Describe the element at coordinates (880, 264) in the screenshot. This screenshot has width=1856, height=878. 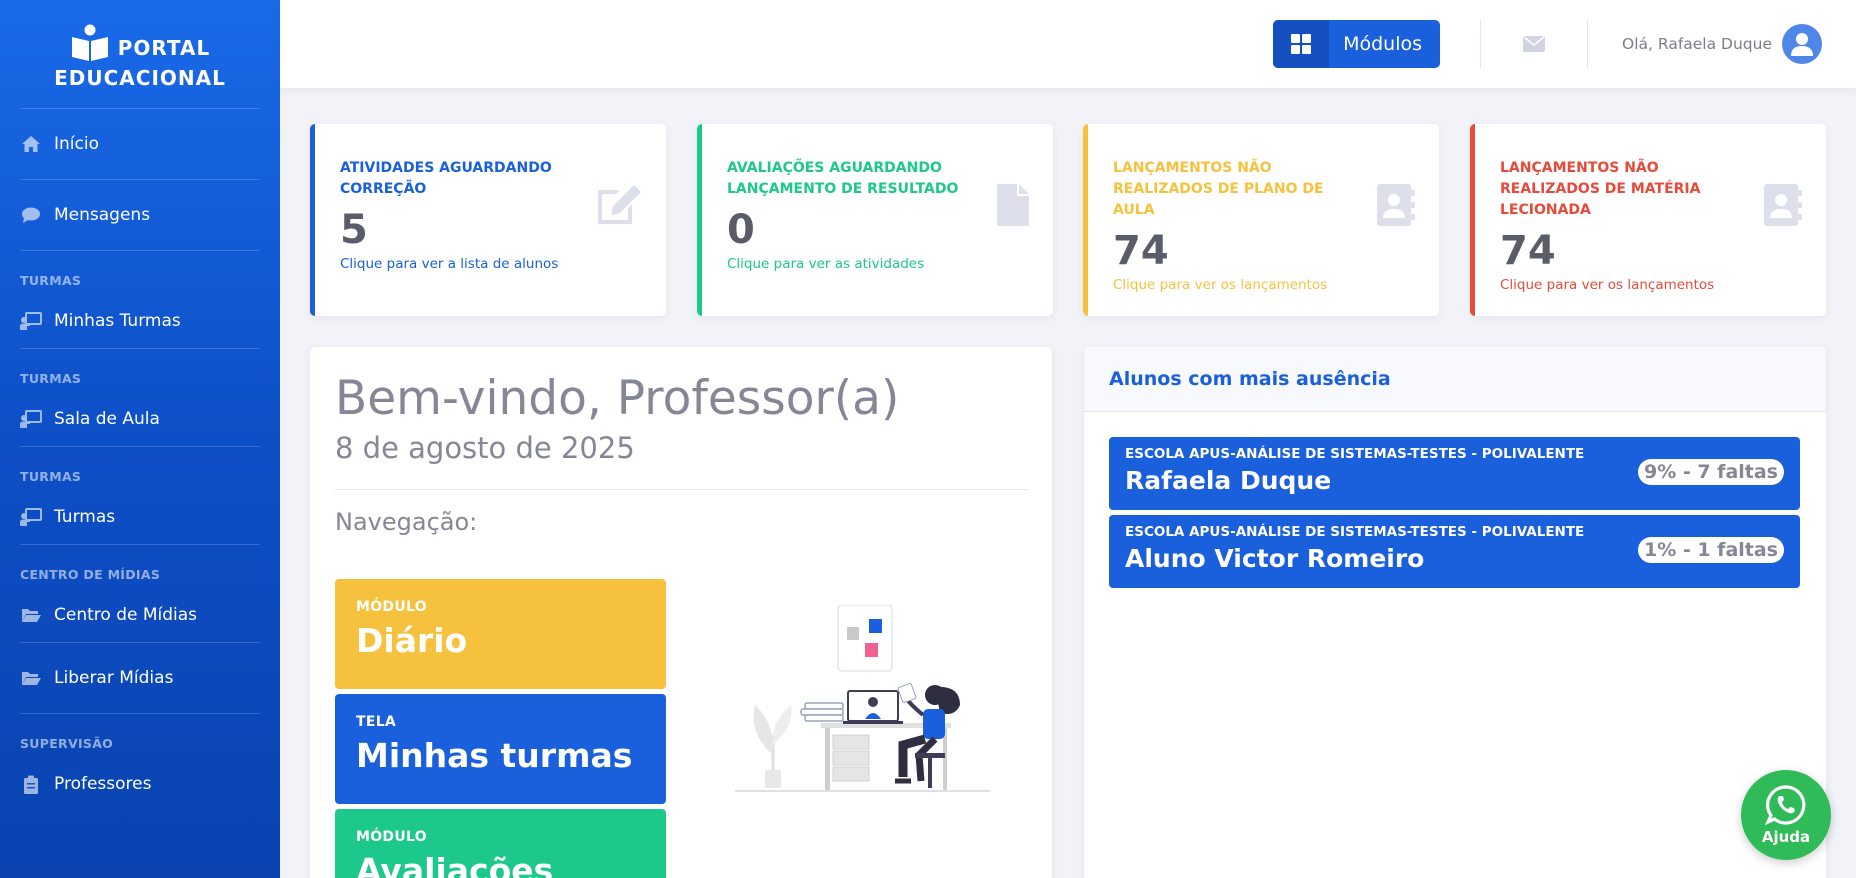
I see `stat-link: Clique para ver as atividades` at that location.